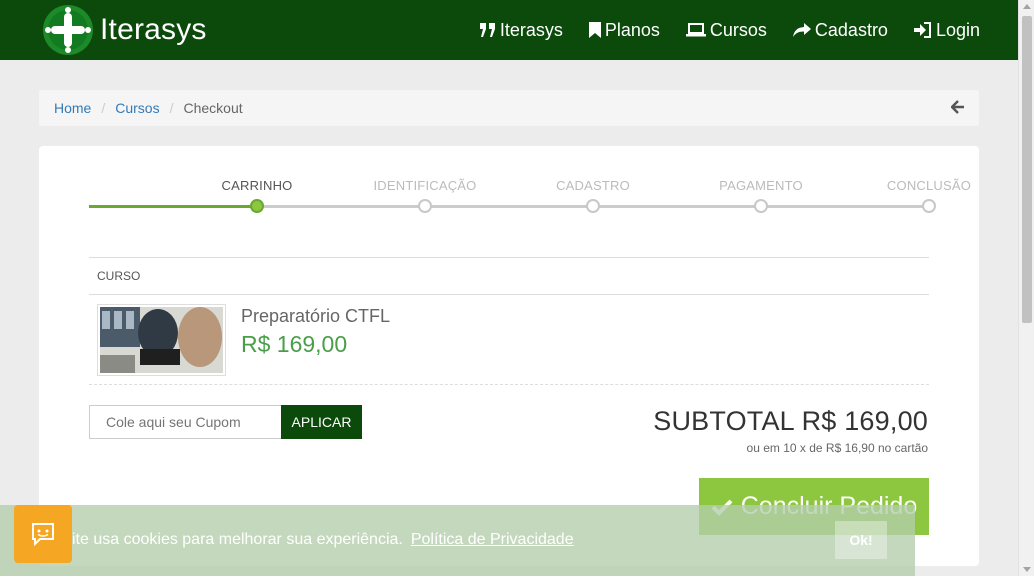 This screenshot has height=576, width=1034. I want to click on course-thumbnail, so click(161, 340).